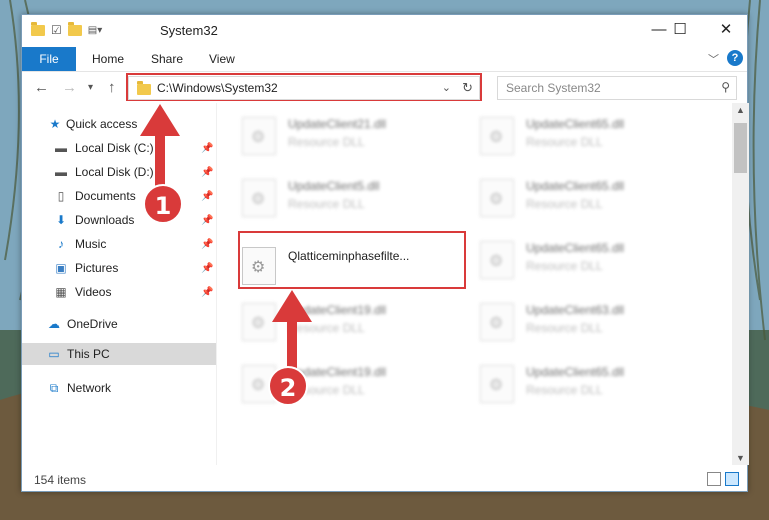  Describe the element at coordinates (713, 59) in the screenshot. I see `expand-ribbon-icon: ﹀` at that location.